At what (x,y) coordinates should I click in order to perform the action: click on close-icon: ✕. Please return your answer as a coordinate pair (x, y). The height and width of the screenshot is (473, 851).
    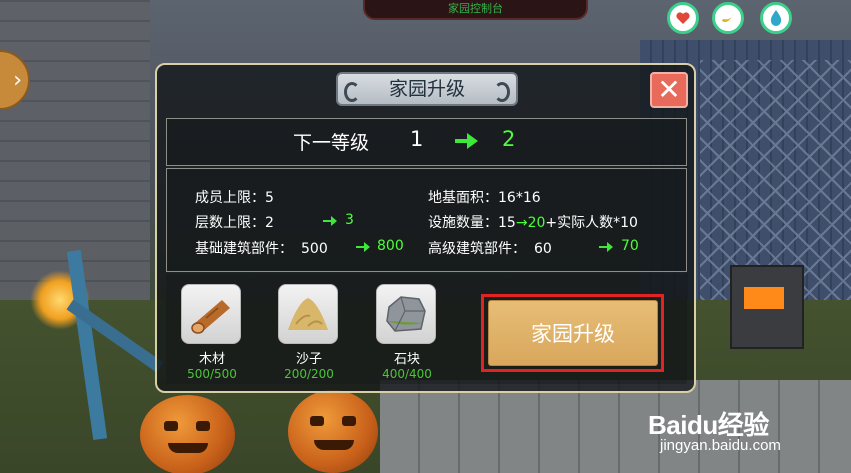
    Looking at the image, I should click on (669, 89).